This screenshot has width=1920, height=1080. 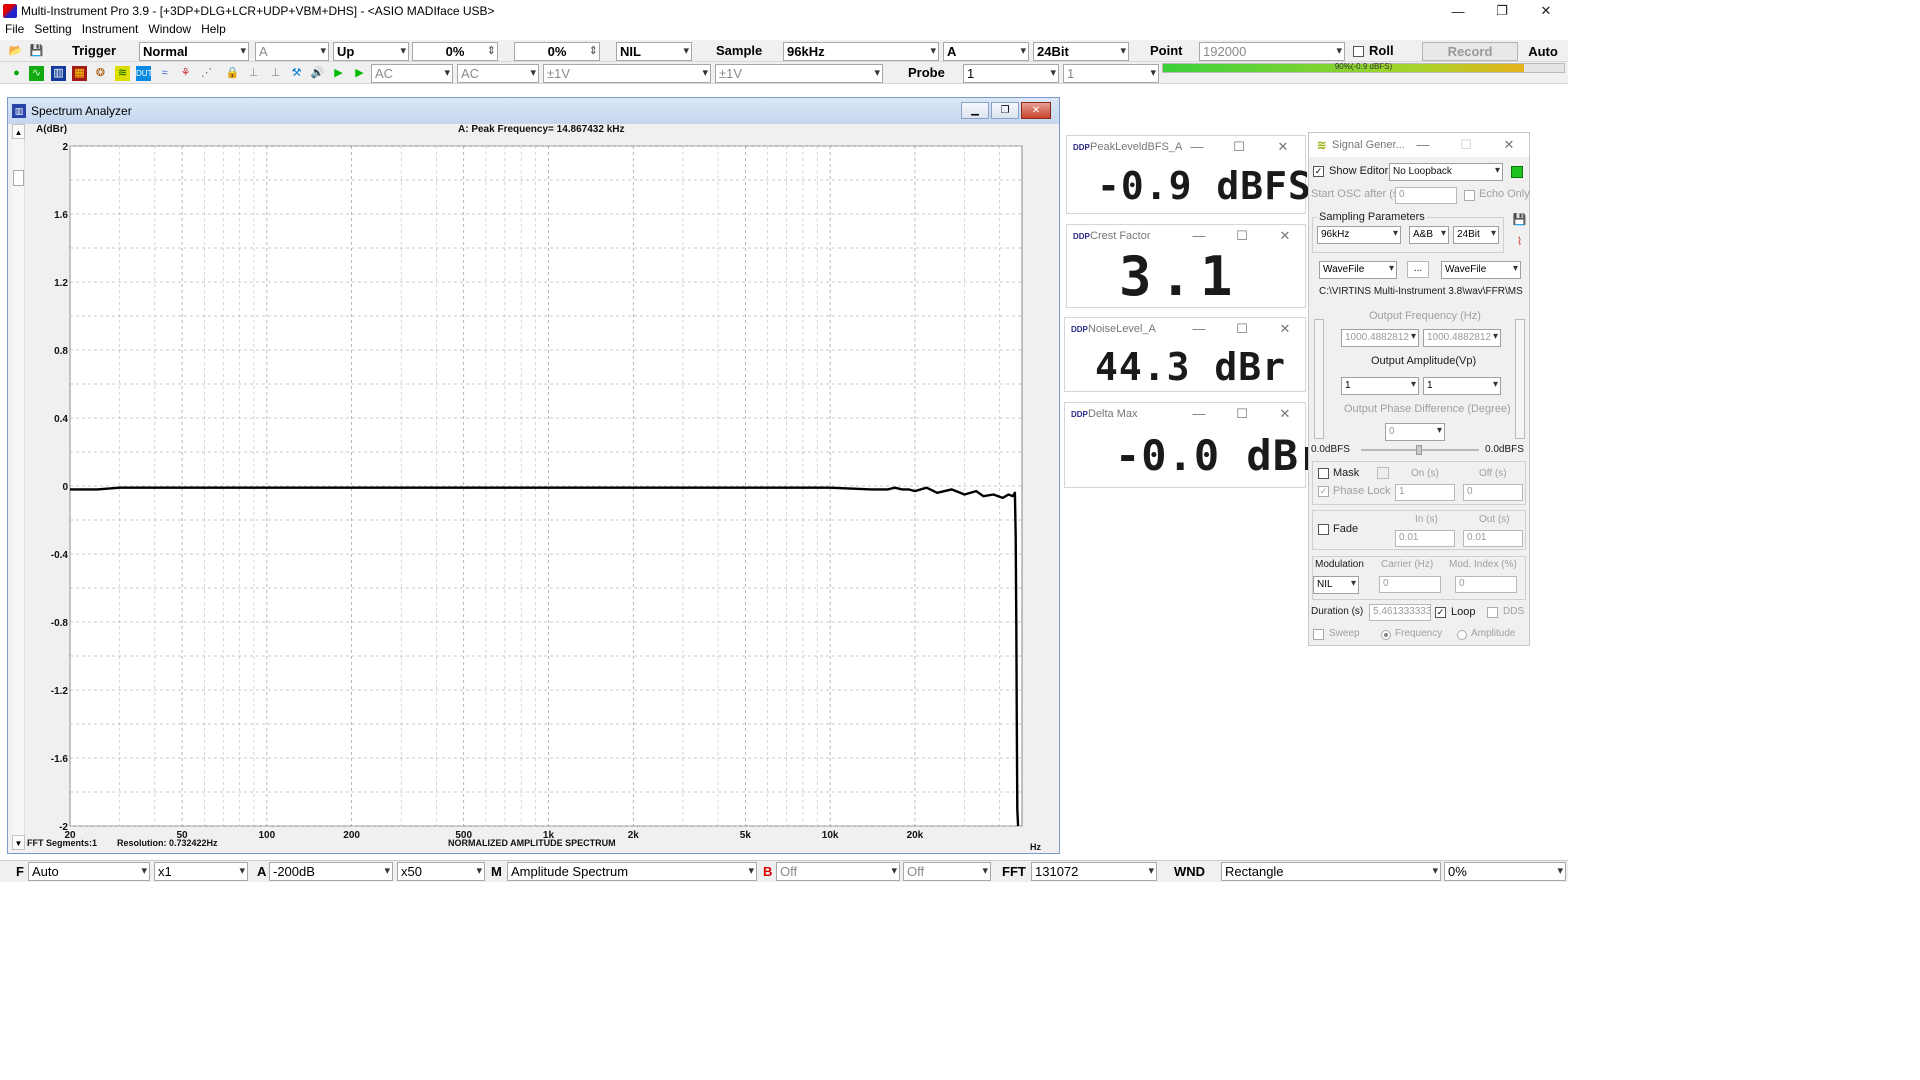 I want to click on fft-size-select: 131072, so click(x=1094, y=871).